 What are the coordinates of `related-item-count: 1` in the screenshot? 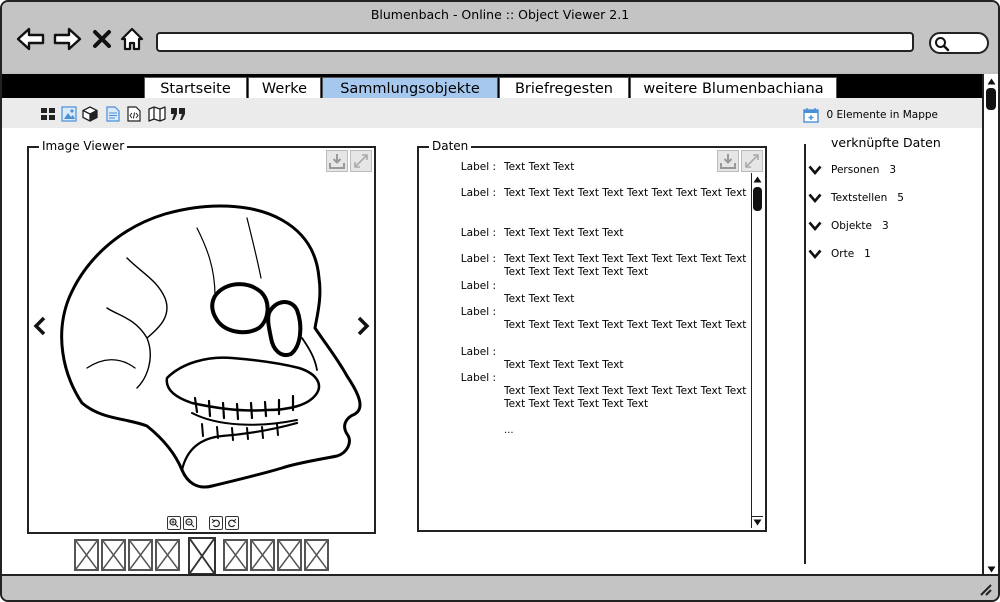 It's located at (867, 254).